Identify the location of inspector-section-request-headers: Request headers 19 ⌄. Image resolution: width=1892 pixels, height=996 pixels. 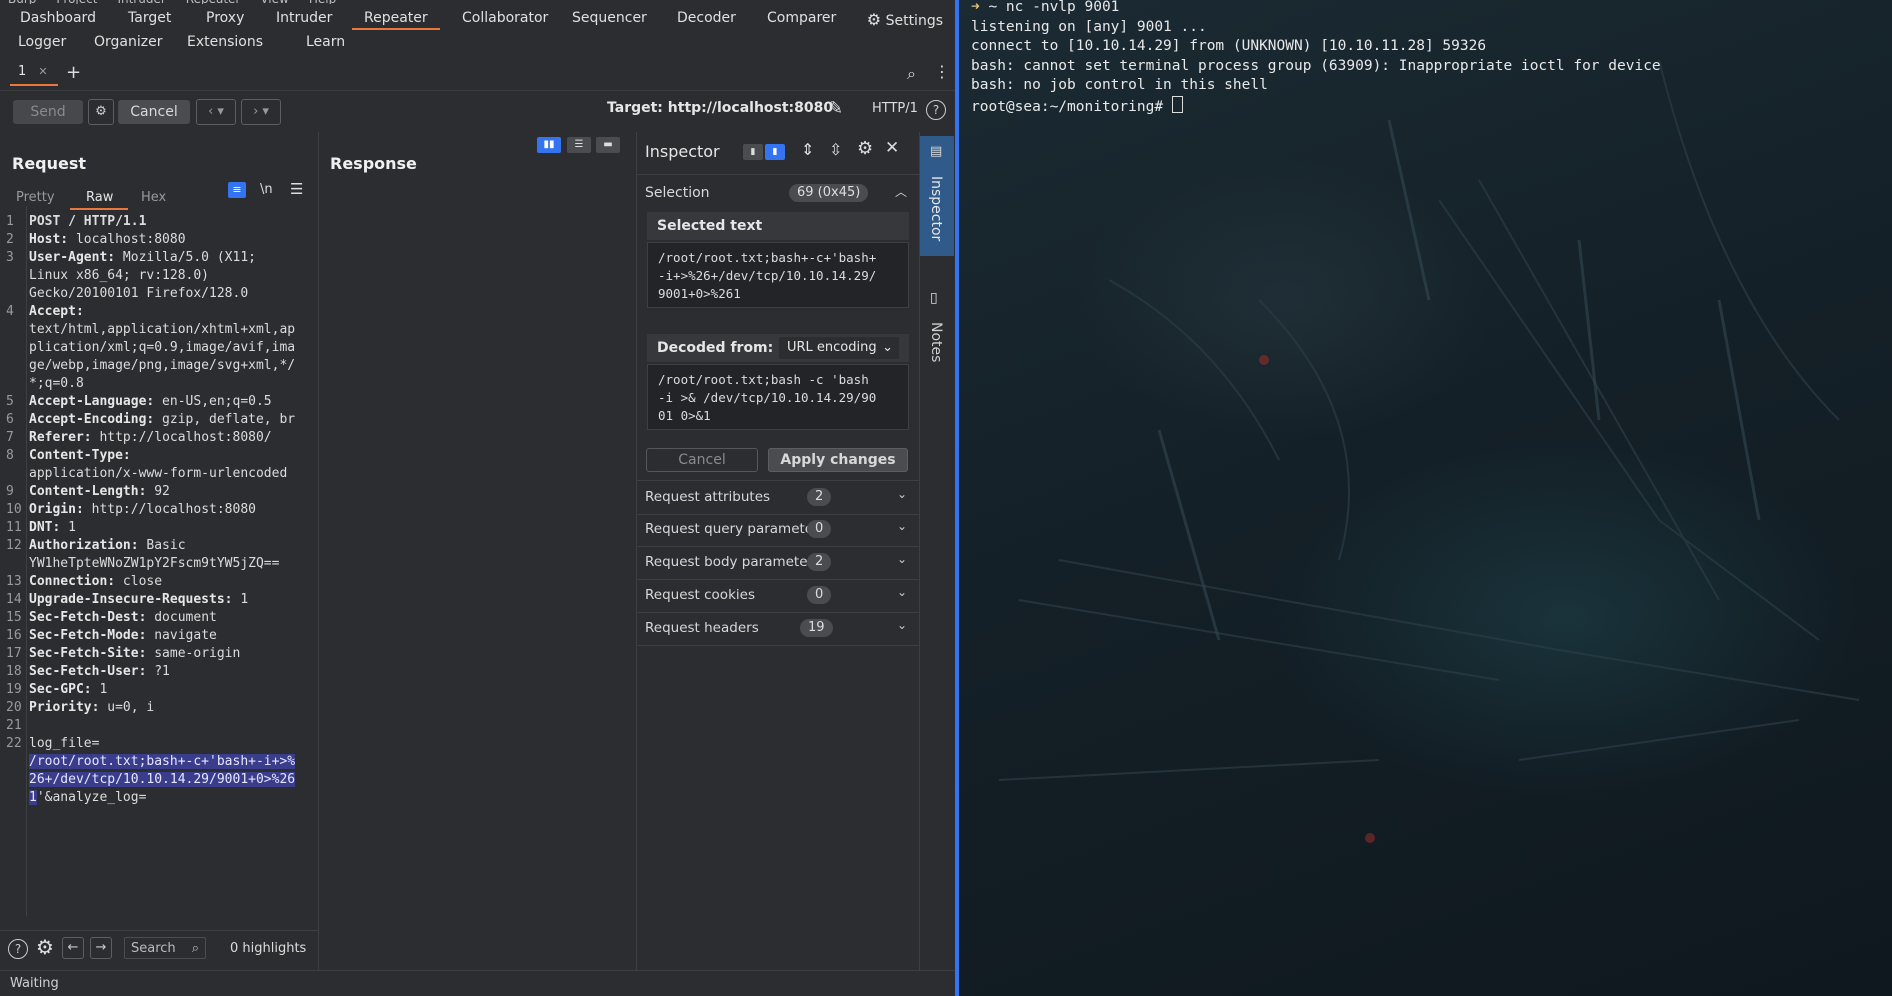
(778, 629).